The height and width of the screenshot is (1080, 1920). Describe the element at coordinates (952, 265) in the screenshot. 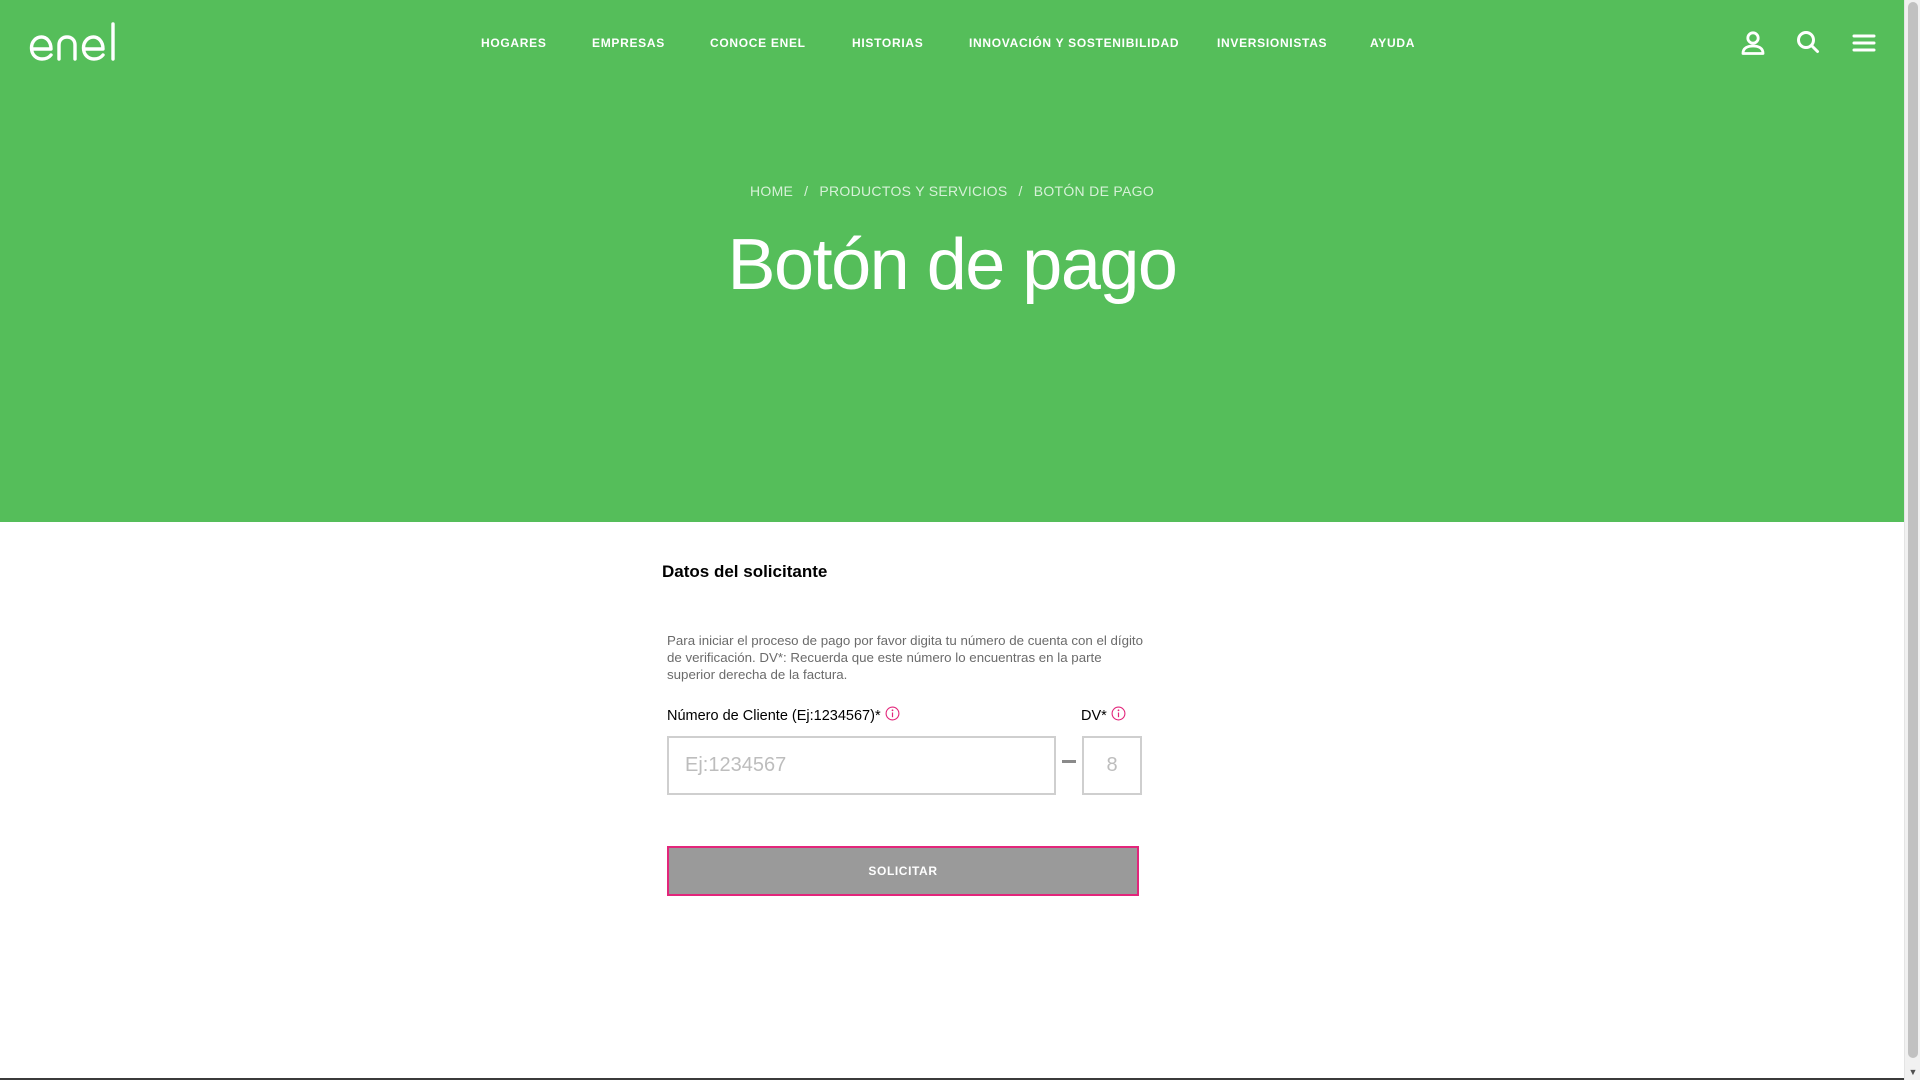

I see `page-title: Botón de pago` at that location.